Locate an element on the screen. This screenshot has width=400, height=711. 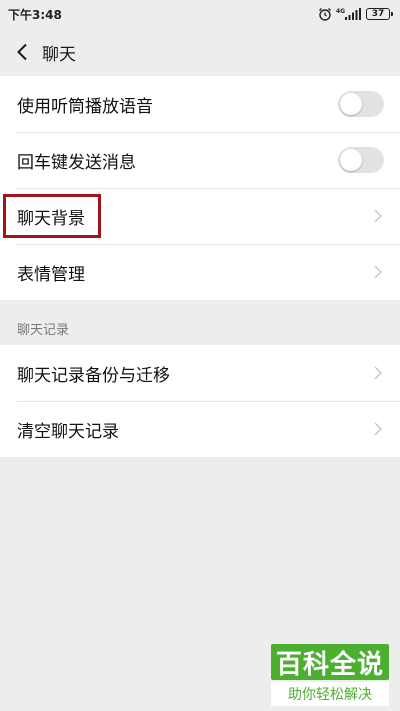
watermark-logo: 百科全说 助你轻松解决 is located at coordinates (330, 675).